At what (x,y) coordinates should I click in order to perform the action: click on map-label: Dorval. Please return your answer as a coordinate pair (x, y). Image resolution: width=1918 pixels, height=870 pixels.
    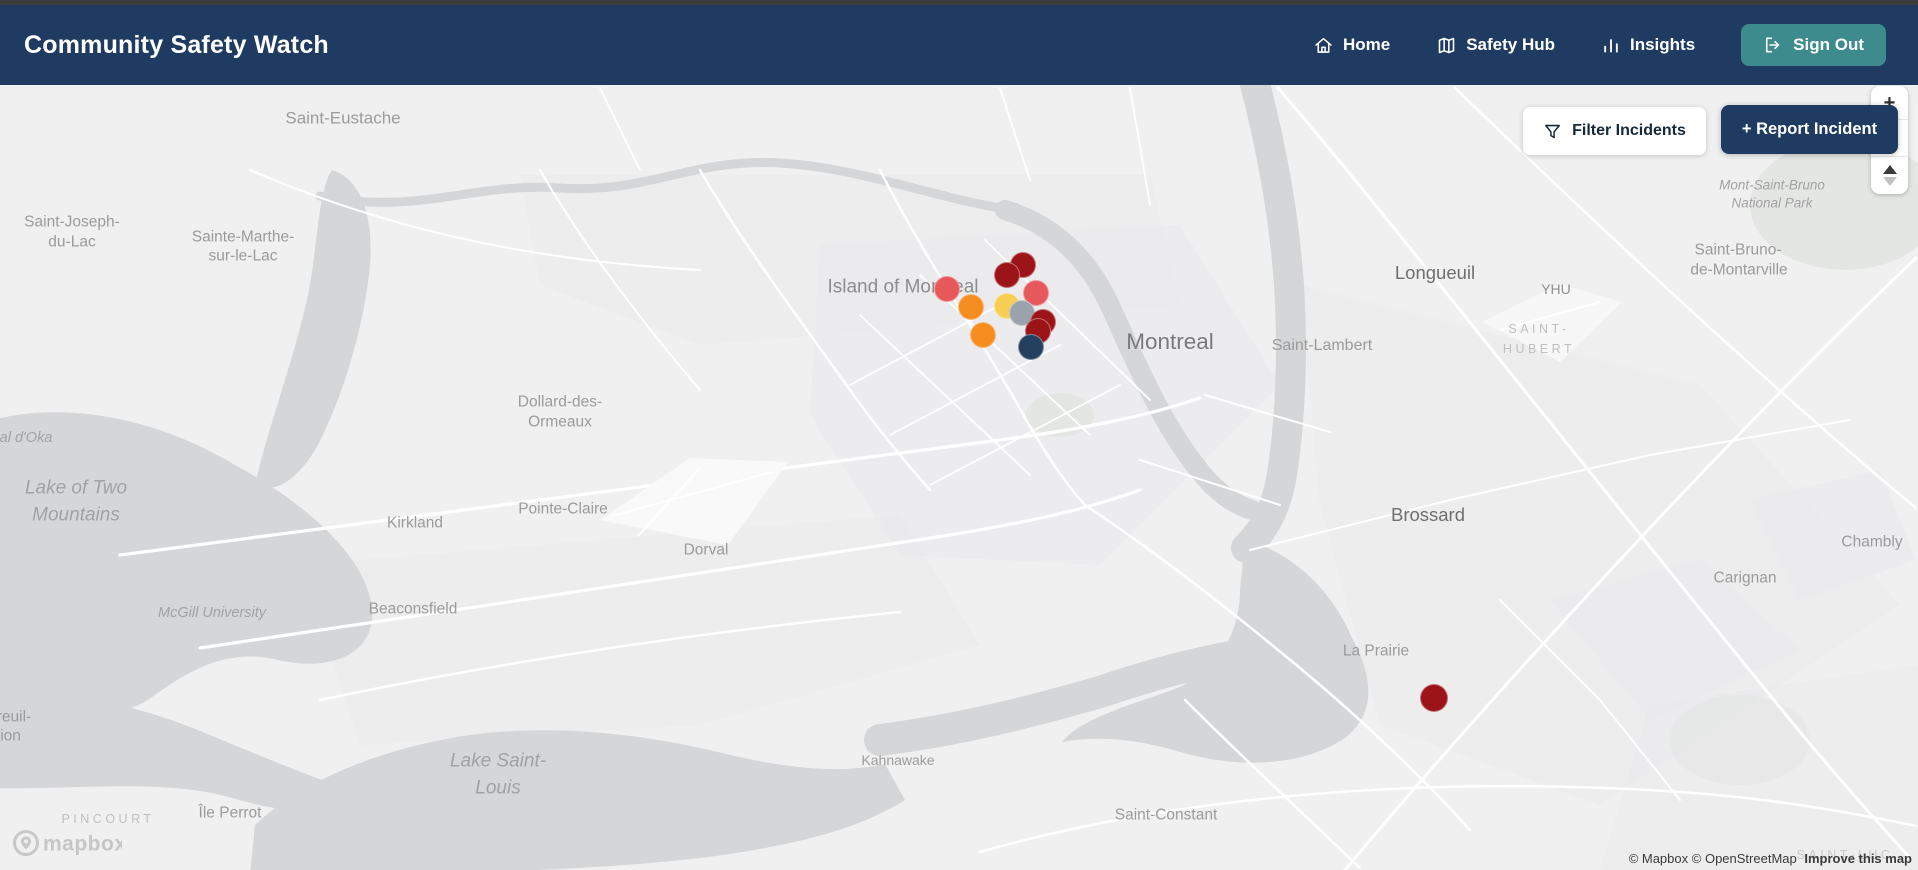
    Looking at the image, I should click on (706, 550).